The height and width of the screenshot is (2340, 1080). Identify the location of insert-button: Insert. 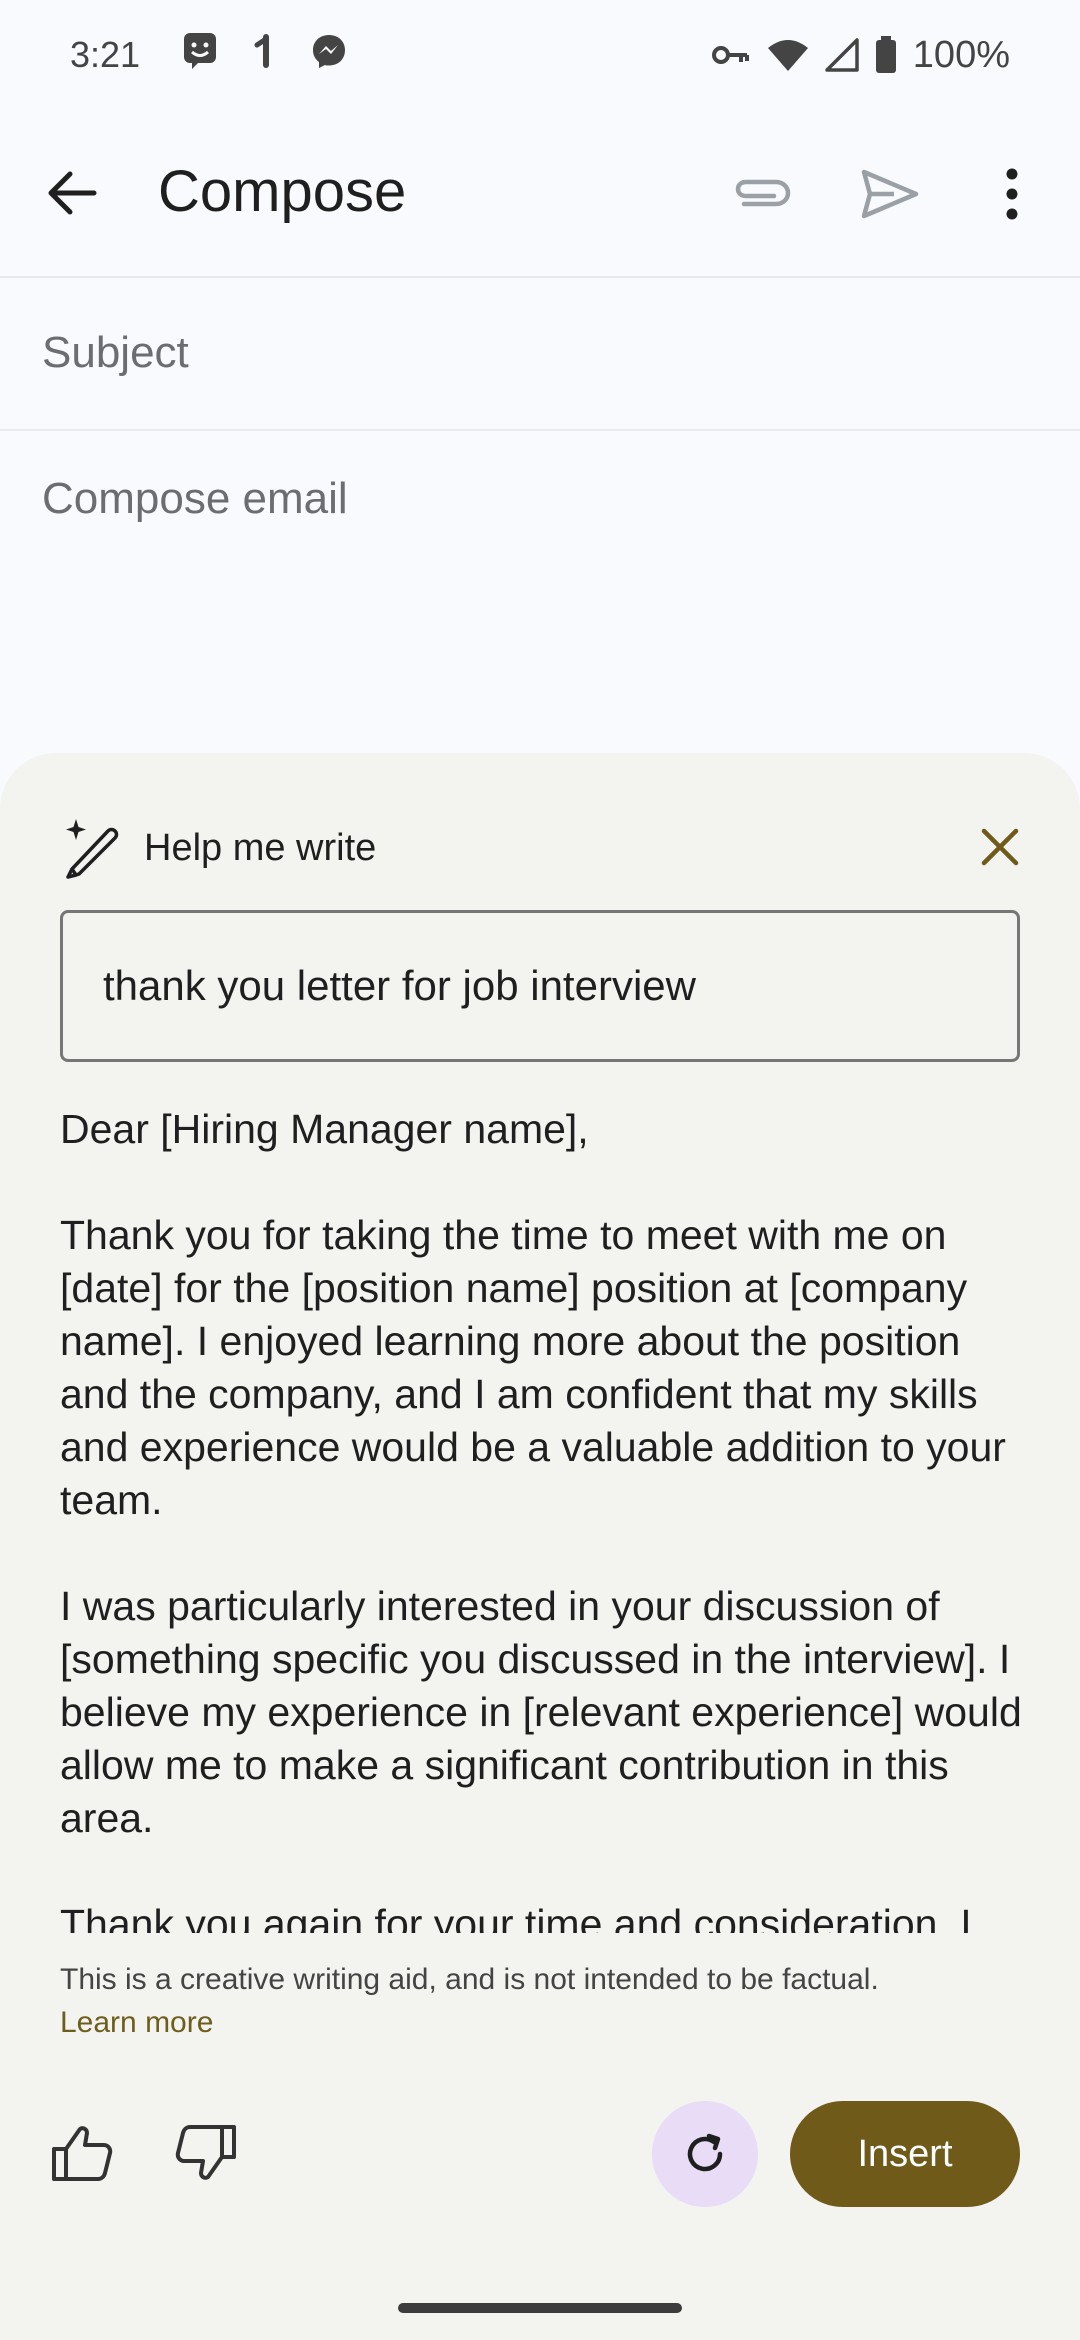
(905, 2154).